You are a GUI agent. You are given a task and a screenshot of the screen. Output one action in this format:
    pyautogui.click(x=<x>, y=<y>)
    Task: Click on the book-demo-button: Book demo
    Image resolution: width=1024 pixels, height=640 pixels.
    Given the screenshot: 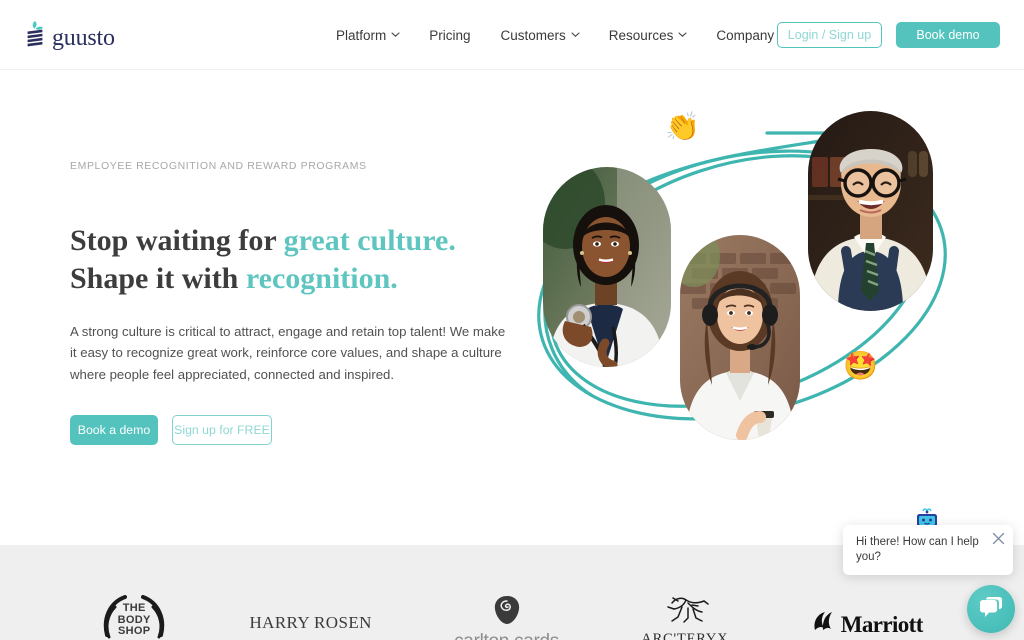 What is the action you would take?
    pyautogui.click(x=948, y=35)
    